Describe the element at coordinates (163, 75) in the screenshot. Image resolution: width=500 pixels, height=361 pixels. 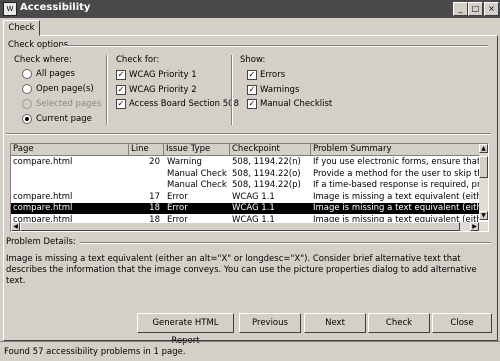
I see `checkbox-wcag-priority-1-label: WCAG Priority 1` at that location.